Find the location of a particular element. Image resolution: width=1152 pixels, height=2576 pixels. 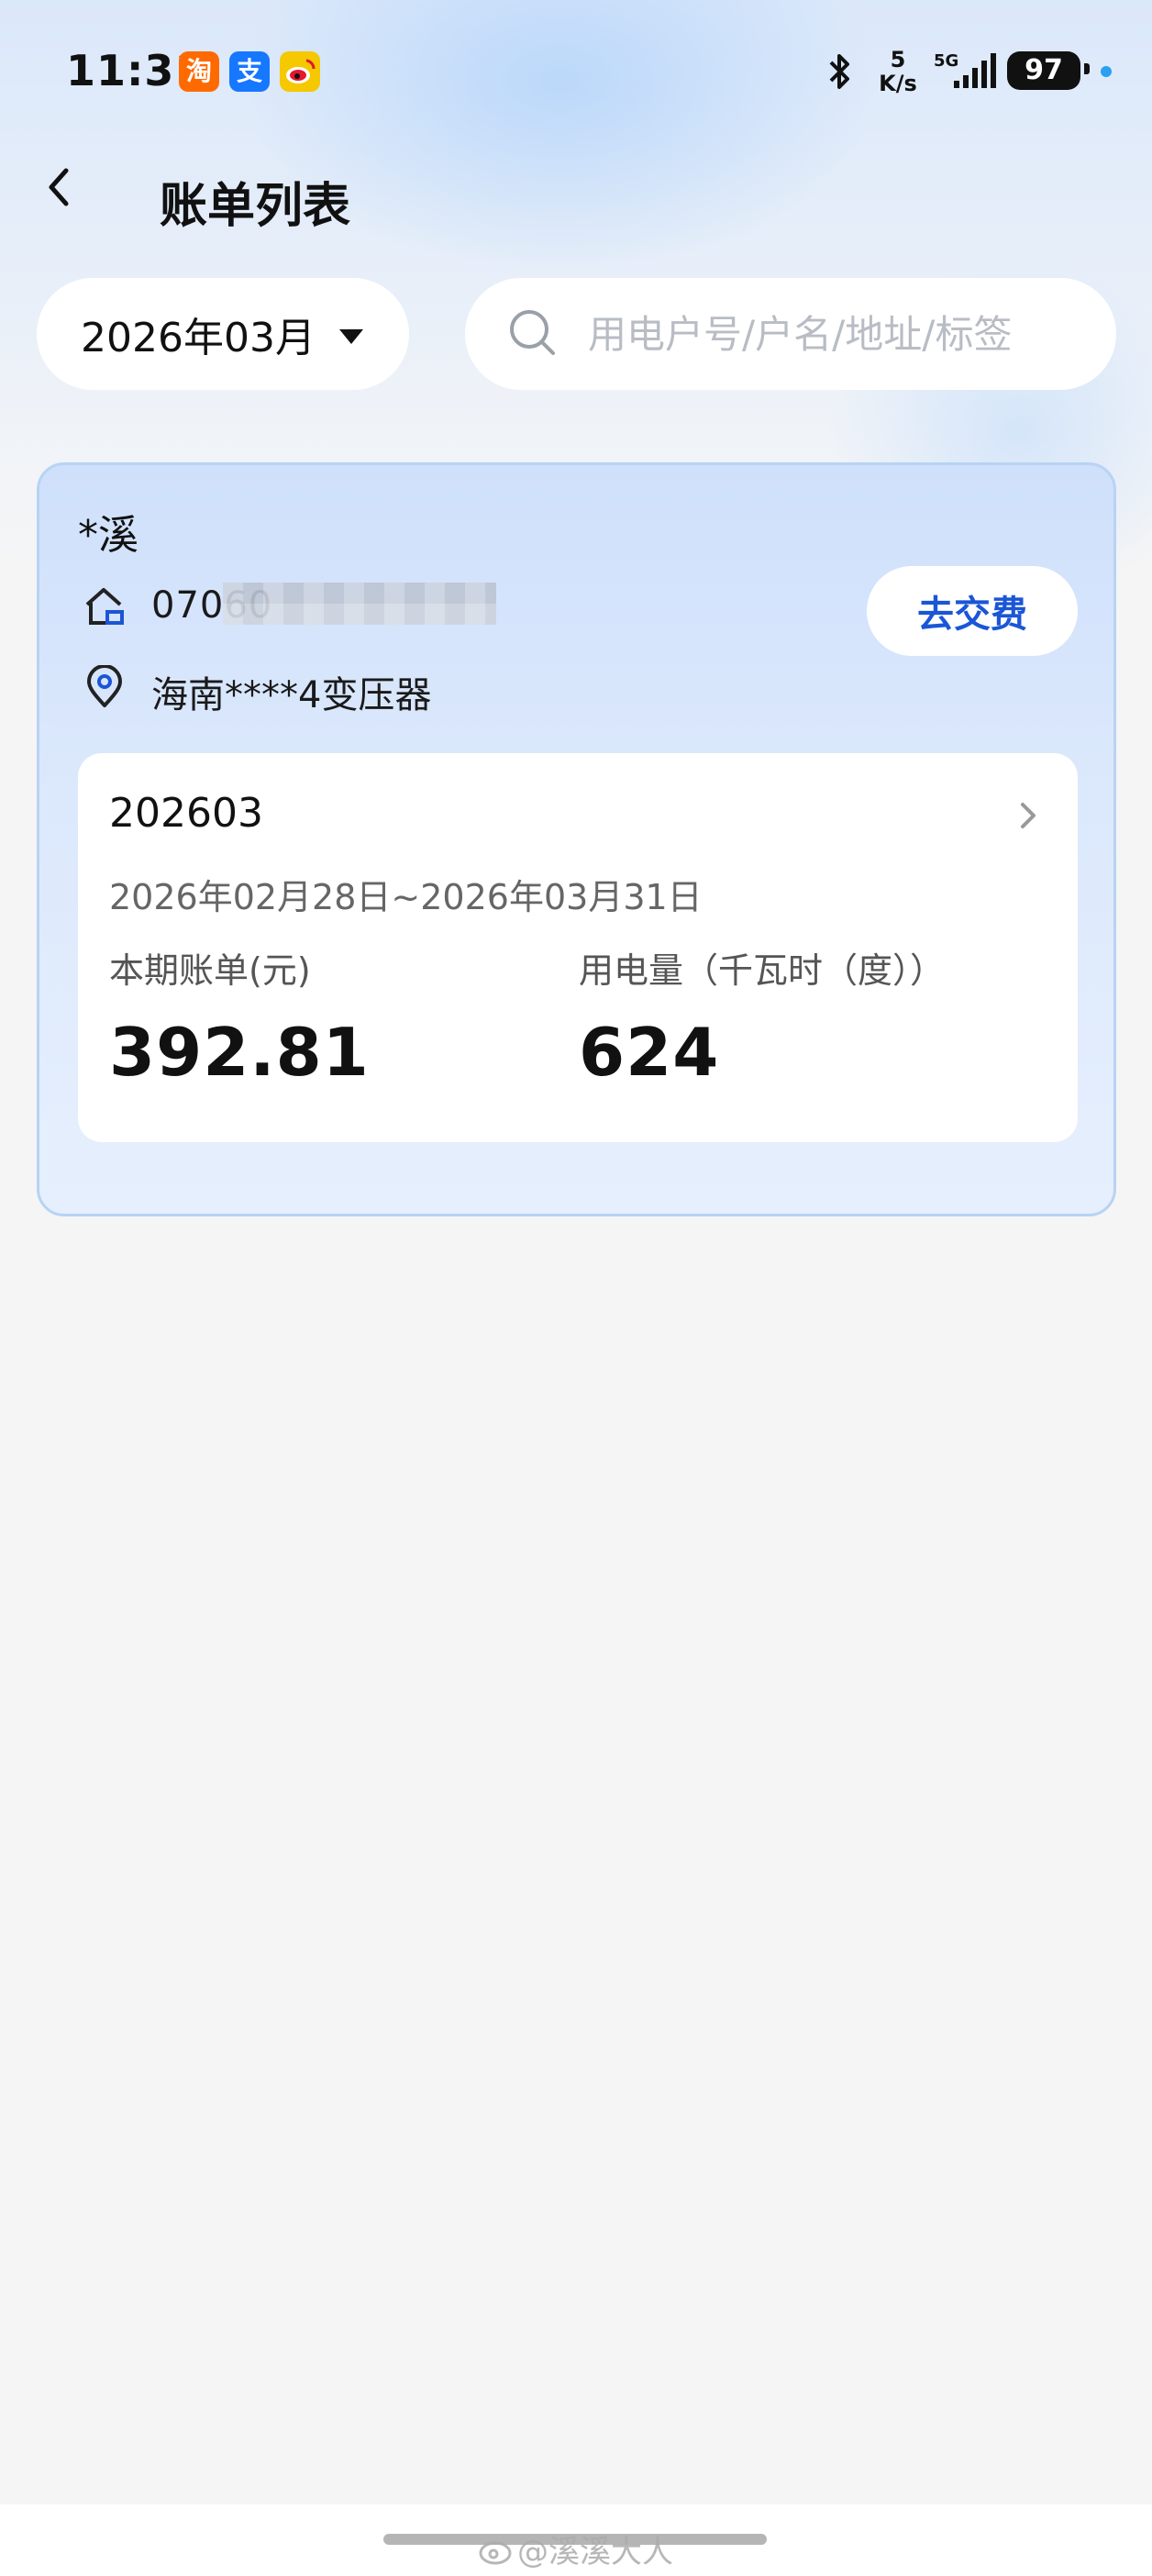

battery-tip-icon is located at coordinates (1087, 68).